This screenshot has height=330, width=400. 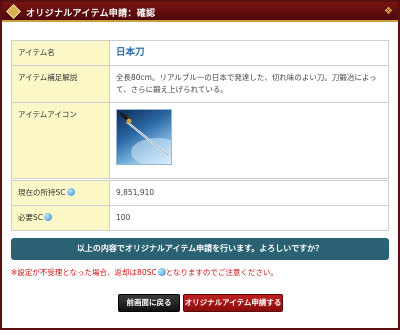 I want to click on apply-button: オリジナルアイテム申請する, so click(x=233, y=303).